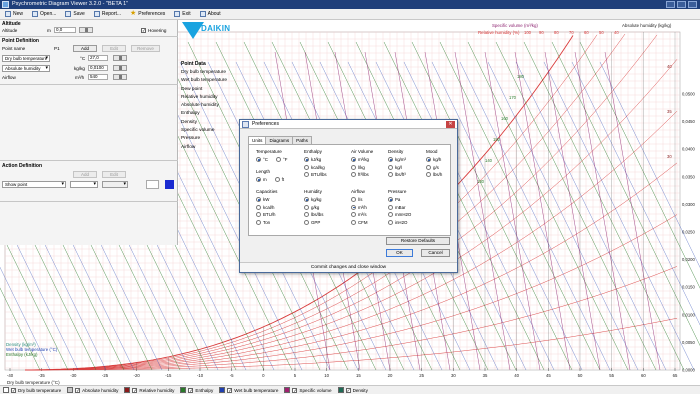  What do you see at coordinates (362, 175) in the screenshot?
I see `unit-radio-option: ft³/lbs` at bounding box center [362, 175].